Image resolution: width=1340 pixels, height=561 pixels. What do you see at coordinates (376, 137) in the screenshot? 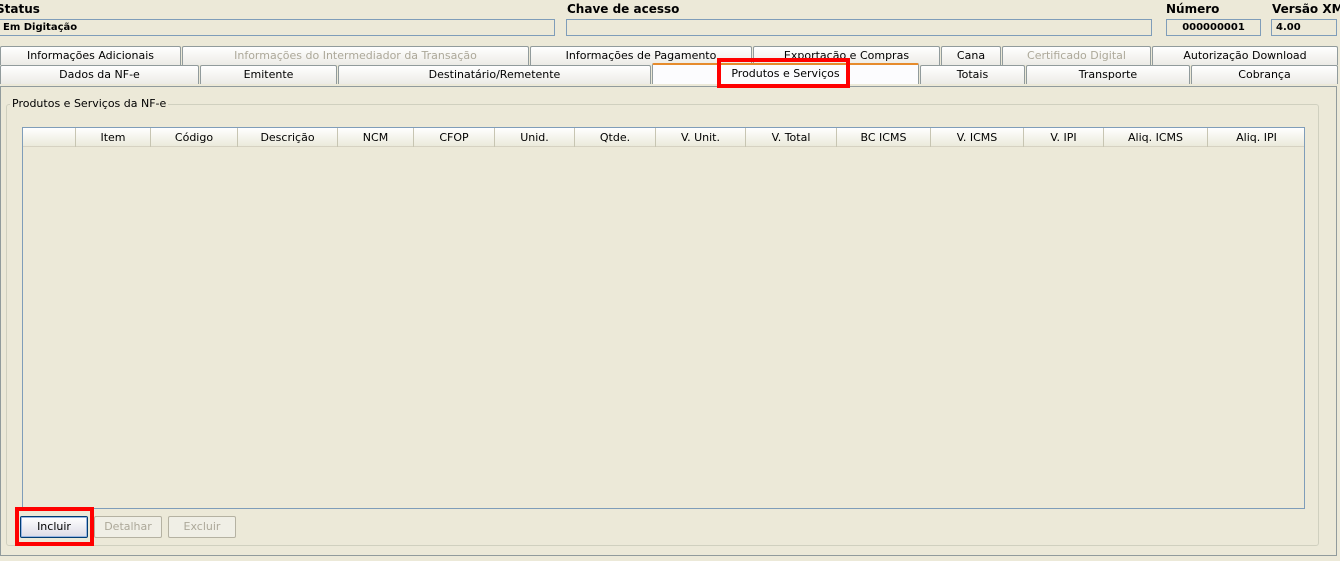
I see `column-header-ncm: NCM` at bounding box center [376, 137].